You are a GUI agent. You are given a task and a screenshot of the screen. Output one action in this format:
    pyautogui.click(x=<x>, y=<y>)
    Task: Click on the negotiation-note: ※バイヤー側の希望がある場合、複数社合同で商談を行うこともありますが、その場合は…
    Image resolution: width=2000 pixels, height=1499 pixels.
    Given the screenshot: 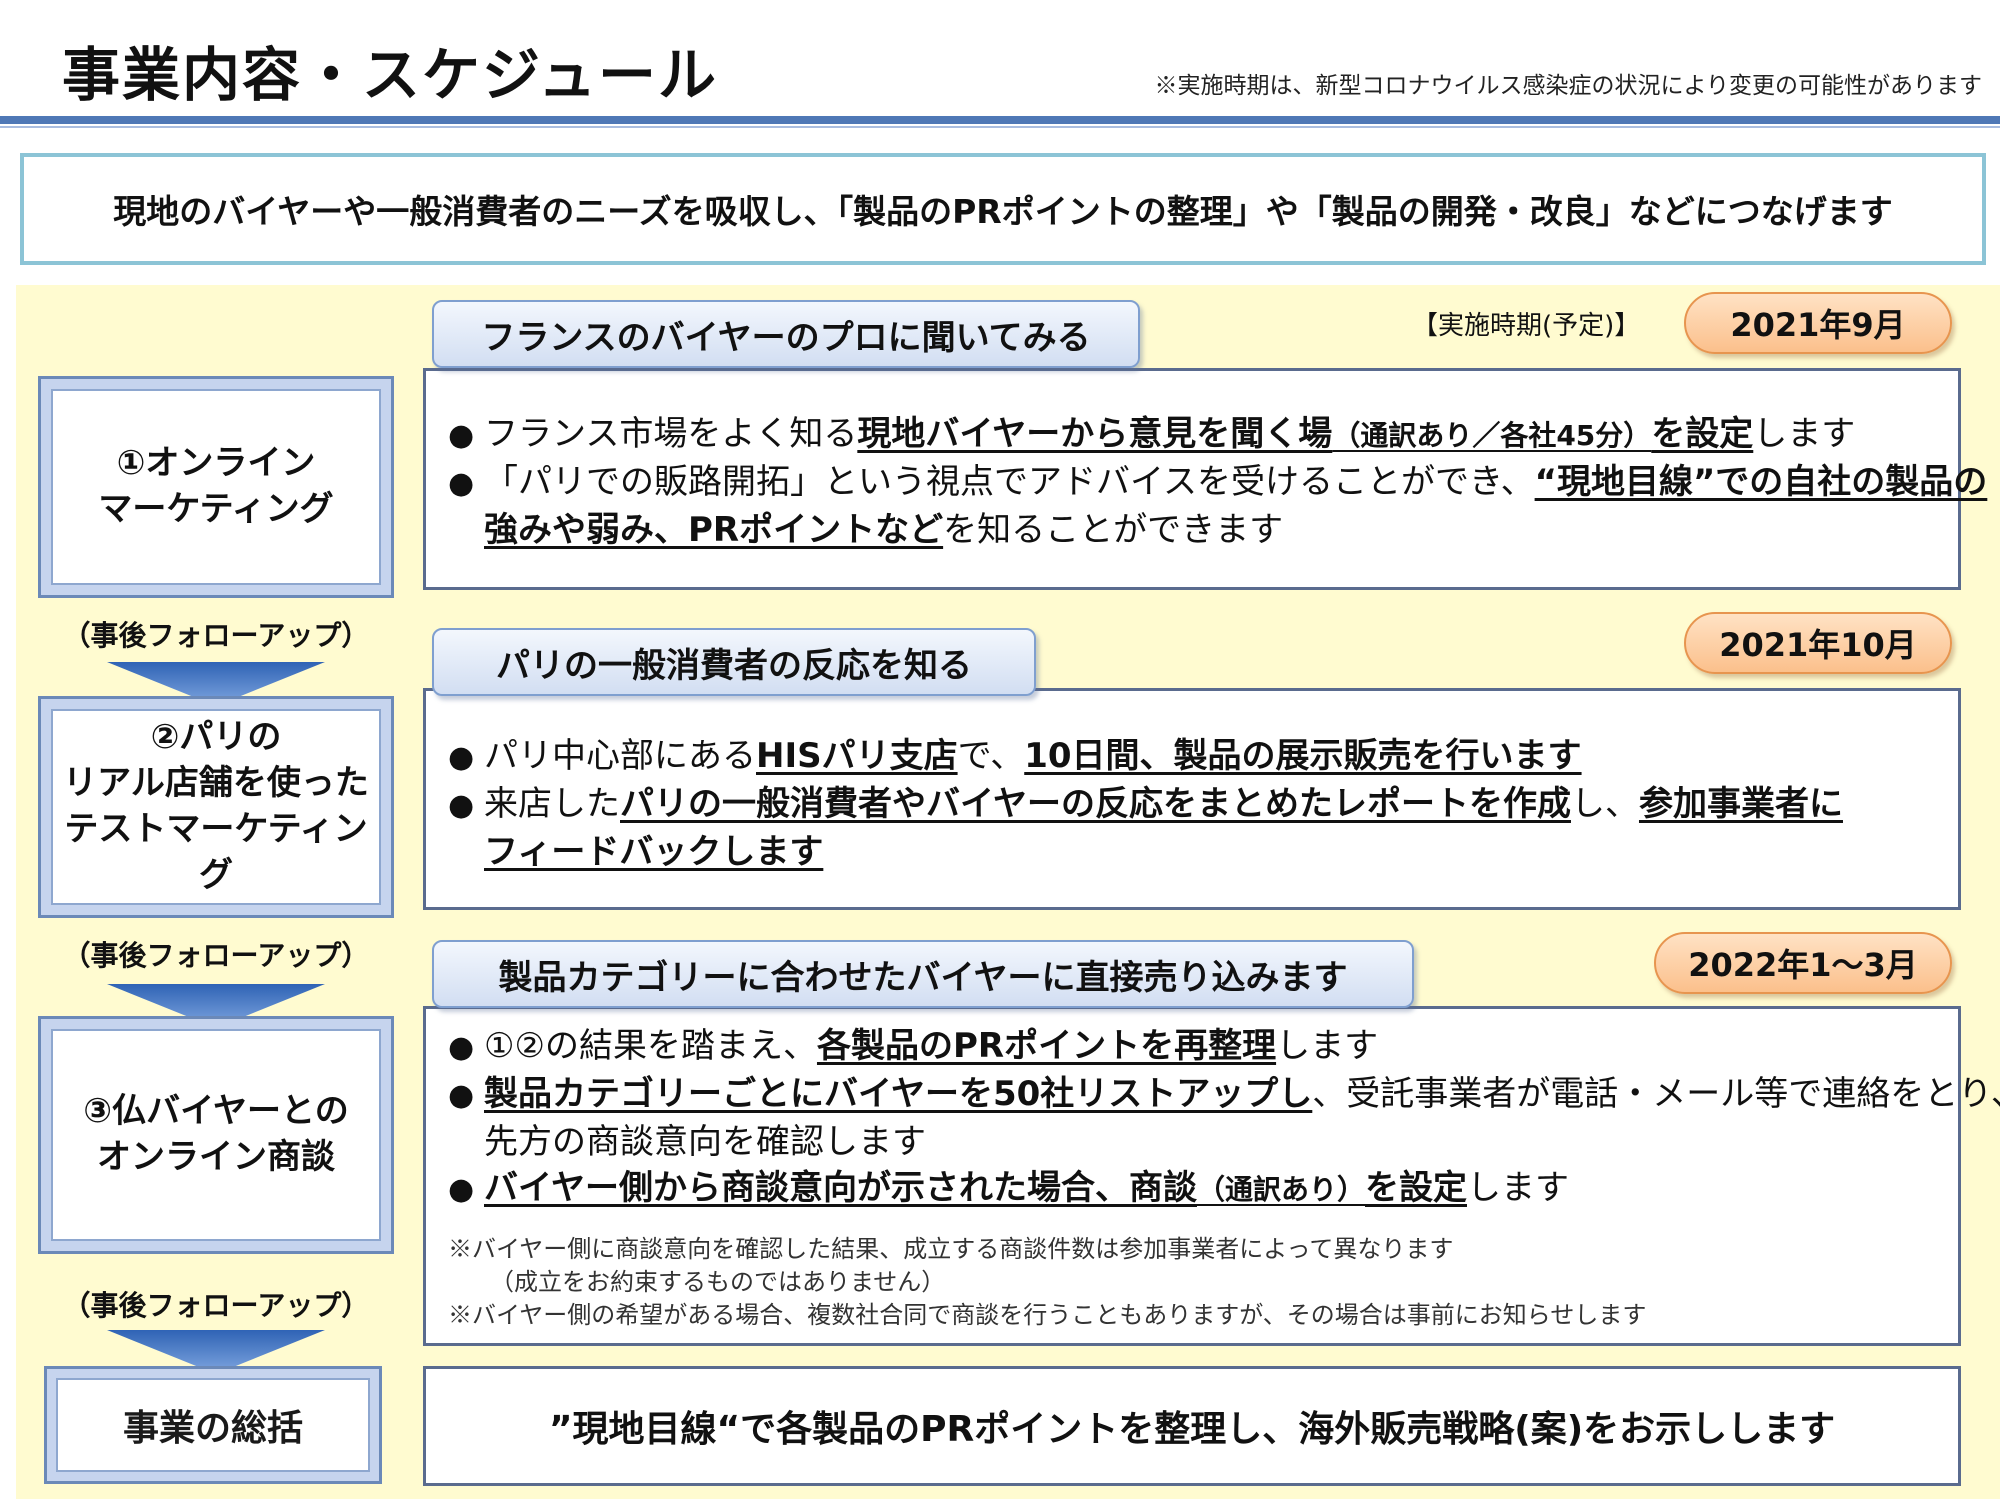 What is the action you would take?
    pyautogui.click(x=1047, y=1315)
    